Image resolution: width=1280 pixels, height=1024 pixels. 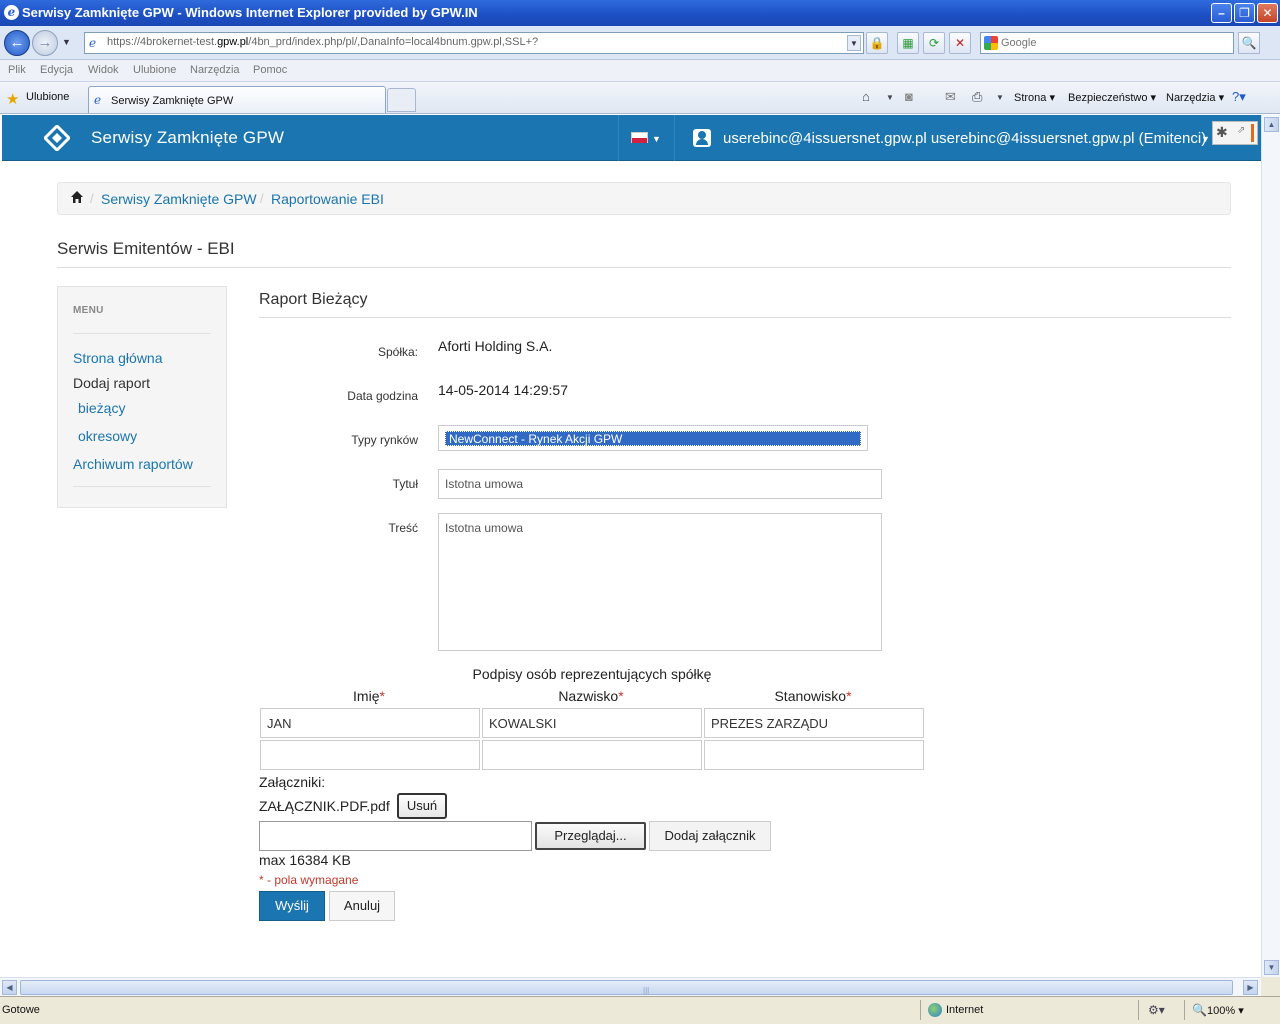 I want to click on ie-logo-icon: e, so click(x=11, y=12).